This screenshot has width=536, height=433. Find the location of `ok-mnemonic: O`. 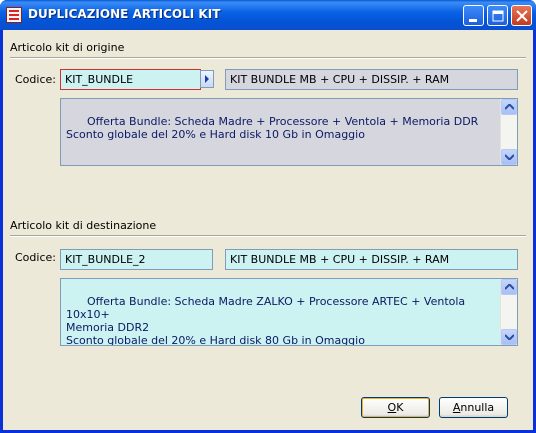

ok-mnemonic: O is located at coordinates (392, 407).